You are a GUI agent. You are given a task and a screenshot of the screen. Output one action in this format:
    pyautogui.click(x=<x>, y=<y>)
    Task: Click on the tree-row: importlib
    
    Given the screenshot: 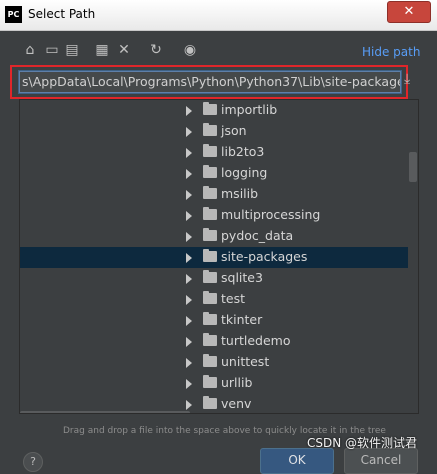 What is the action you would take?
    pyautogui.click(x=214, y=110)
    